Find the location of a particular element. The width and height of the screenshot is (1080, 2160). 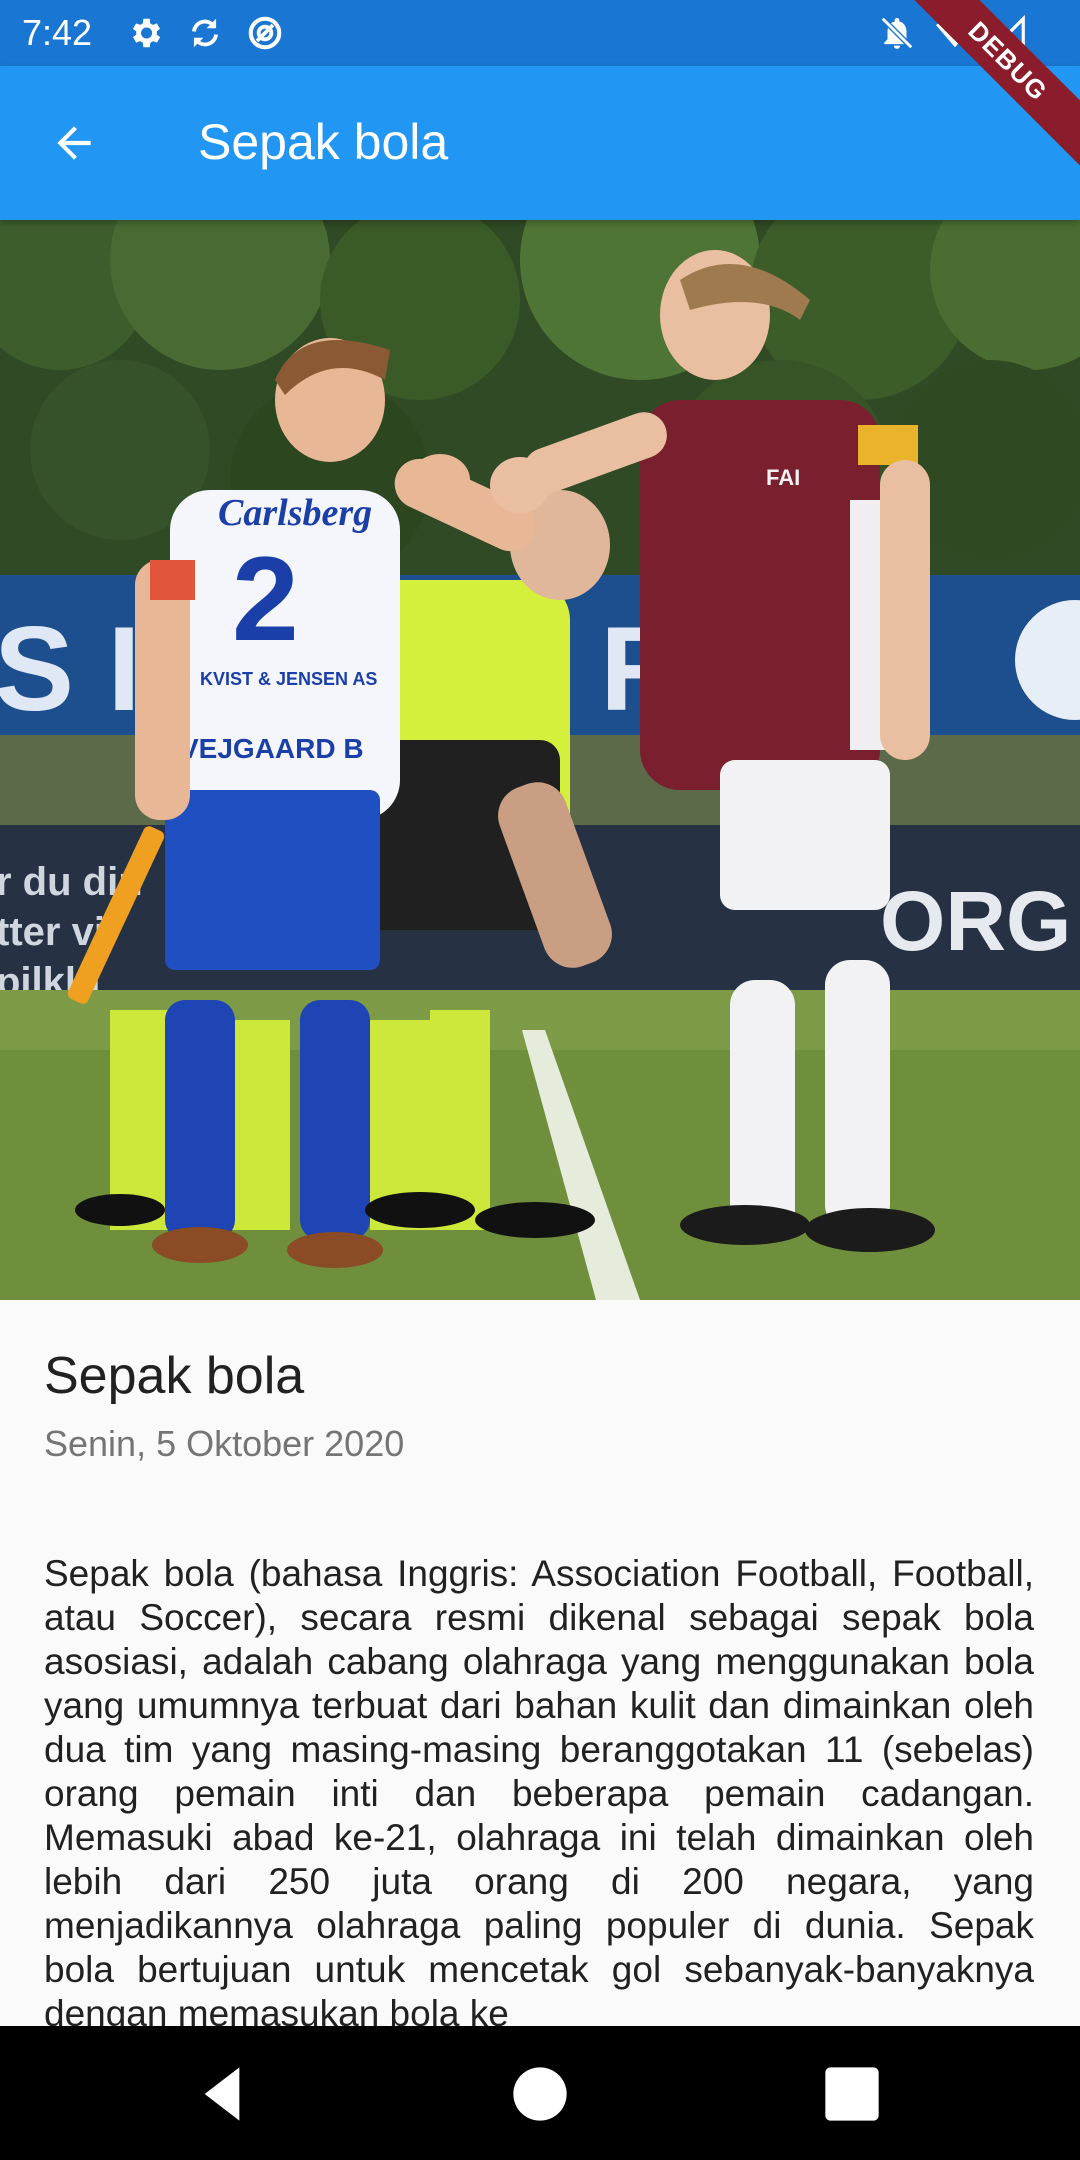

notifications-off-icon is located at coordinates (897, 33).